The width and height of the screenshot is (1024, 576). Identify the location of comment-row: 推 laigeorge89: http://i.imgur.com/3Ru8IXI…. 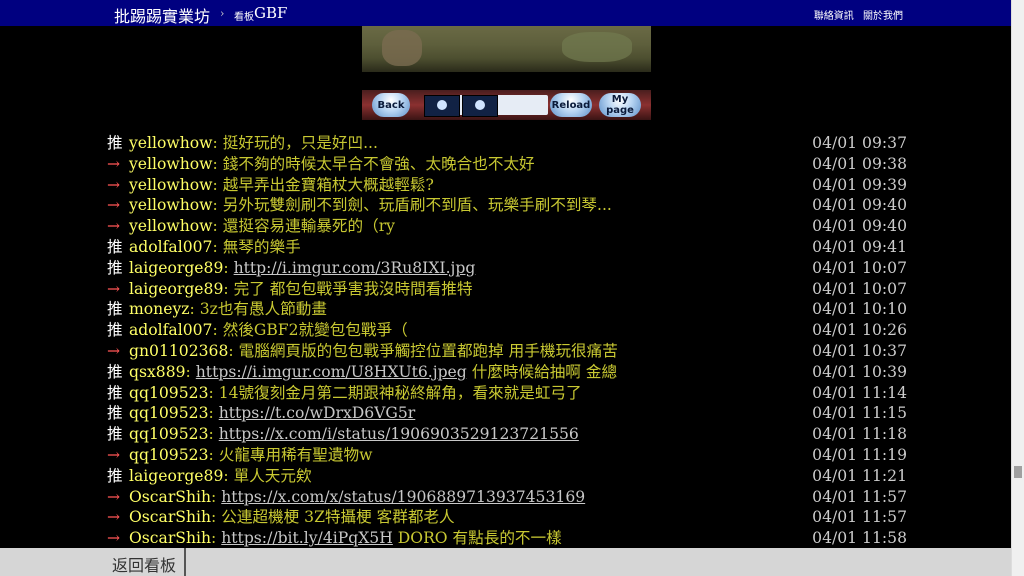
(512, 268).